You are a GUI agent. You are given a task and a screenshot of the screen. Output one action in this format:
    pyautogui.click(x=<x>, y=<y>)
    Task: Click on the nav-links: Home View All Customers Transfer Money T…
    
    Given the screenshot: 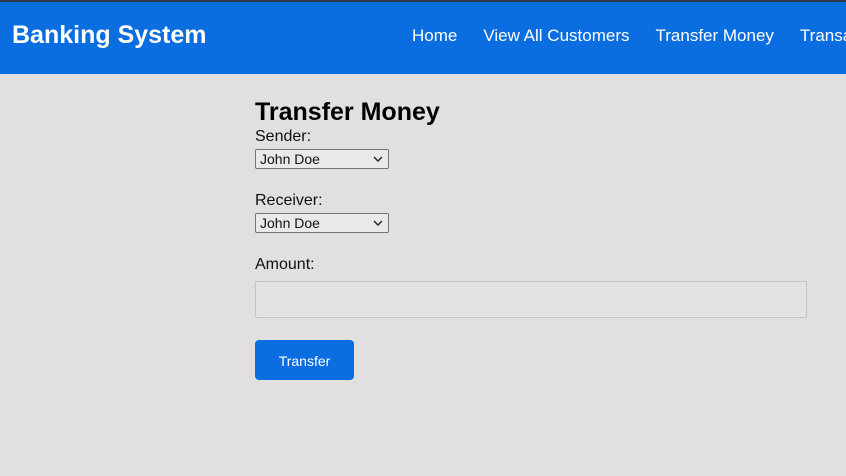 What is the action you would take?
    pyautogui.click(x=629, y=36)
    